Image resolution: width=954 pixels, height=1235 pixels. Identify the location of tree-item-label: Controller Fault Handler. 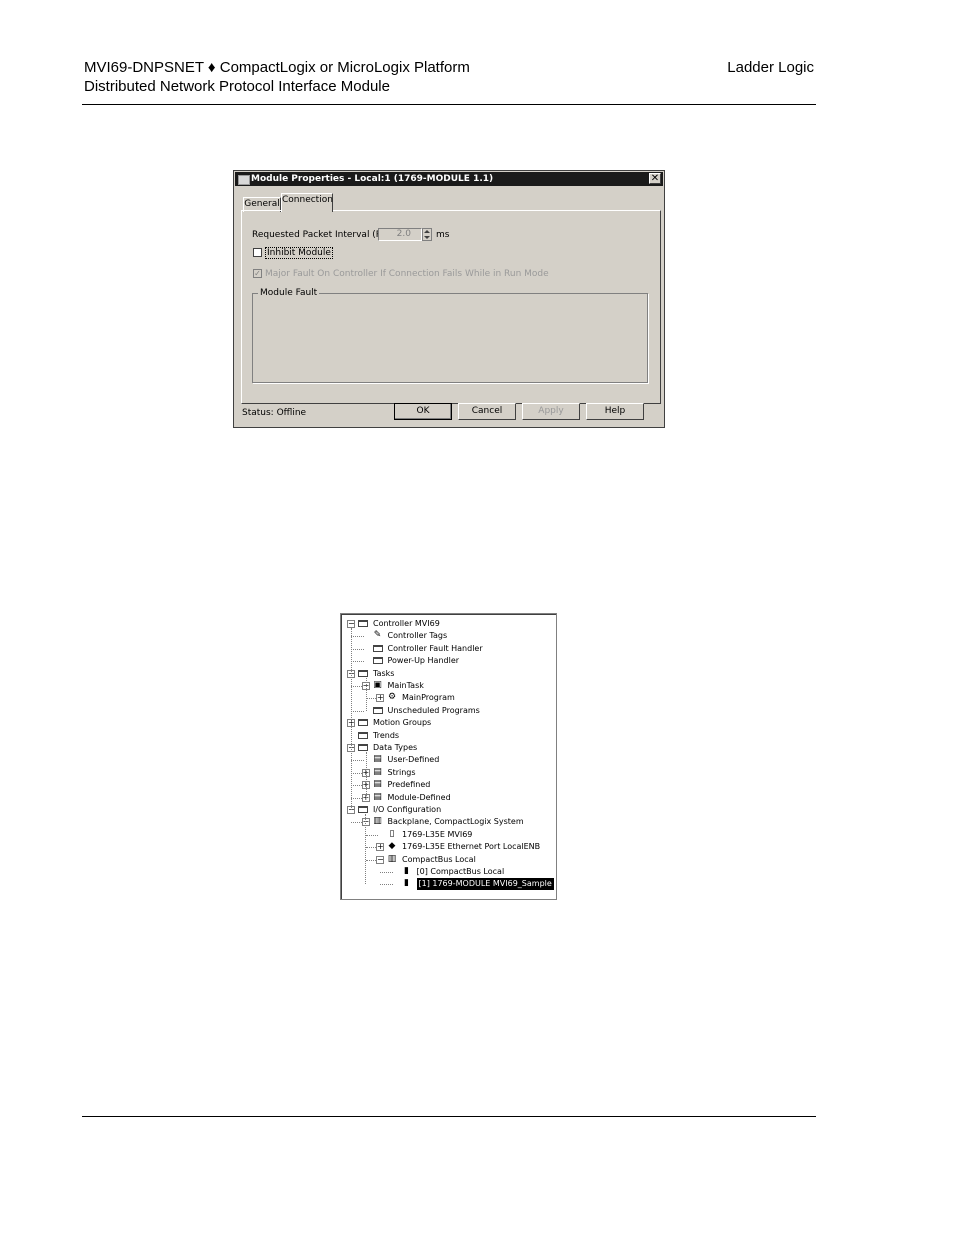
(435, 648).